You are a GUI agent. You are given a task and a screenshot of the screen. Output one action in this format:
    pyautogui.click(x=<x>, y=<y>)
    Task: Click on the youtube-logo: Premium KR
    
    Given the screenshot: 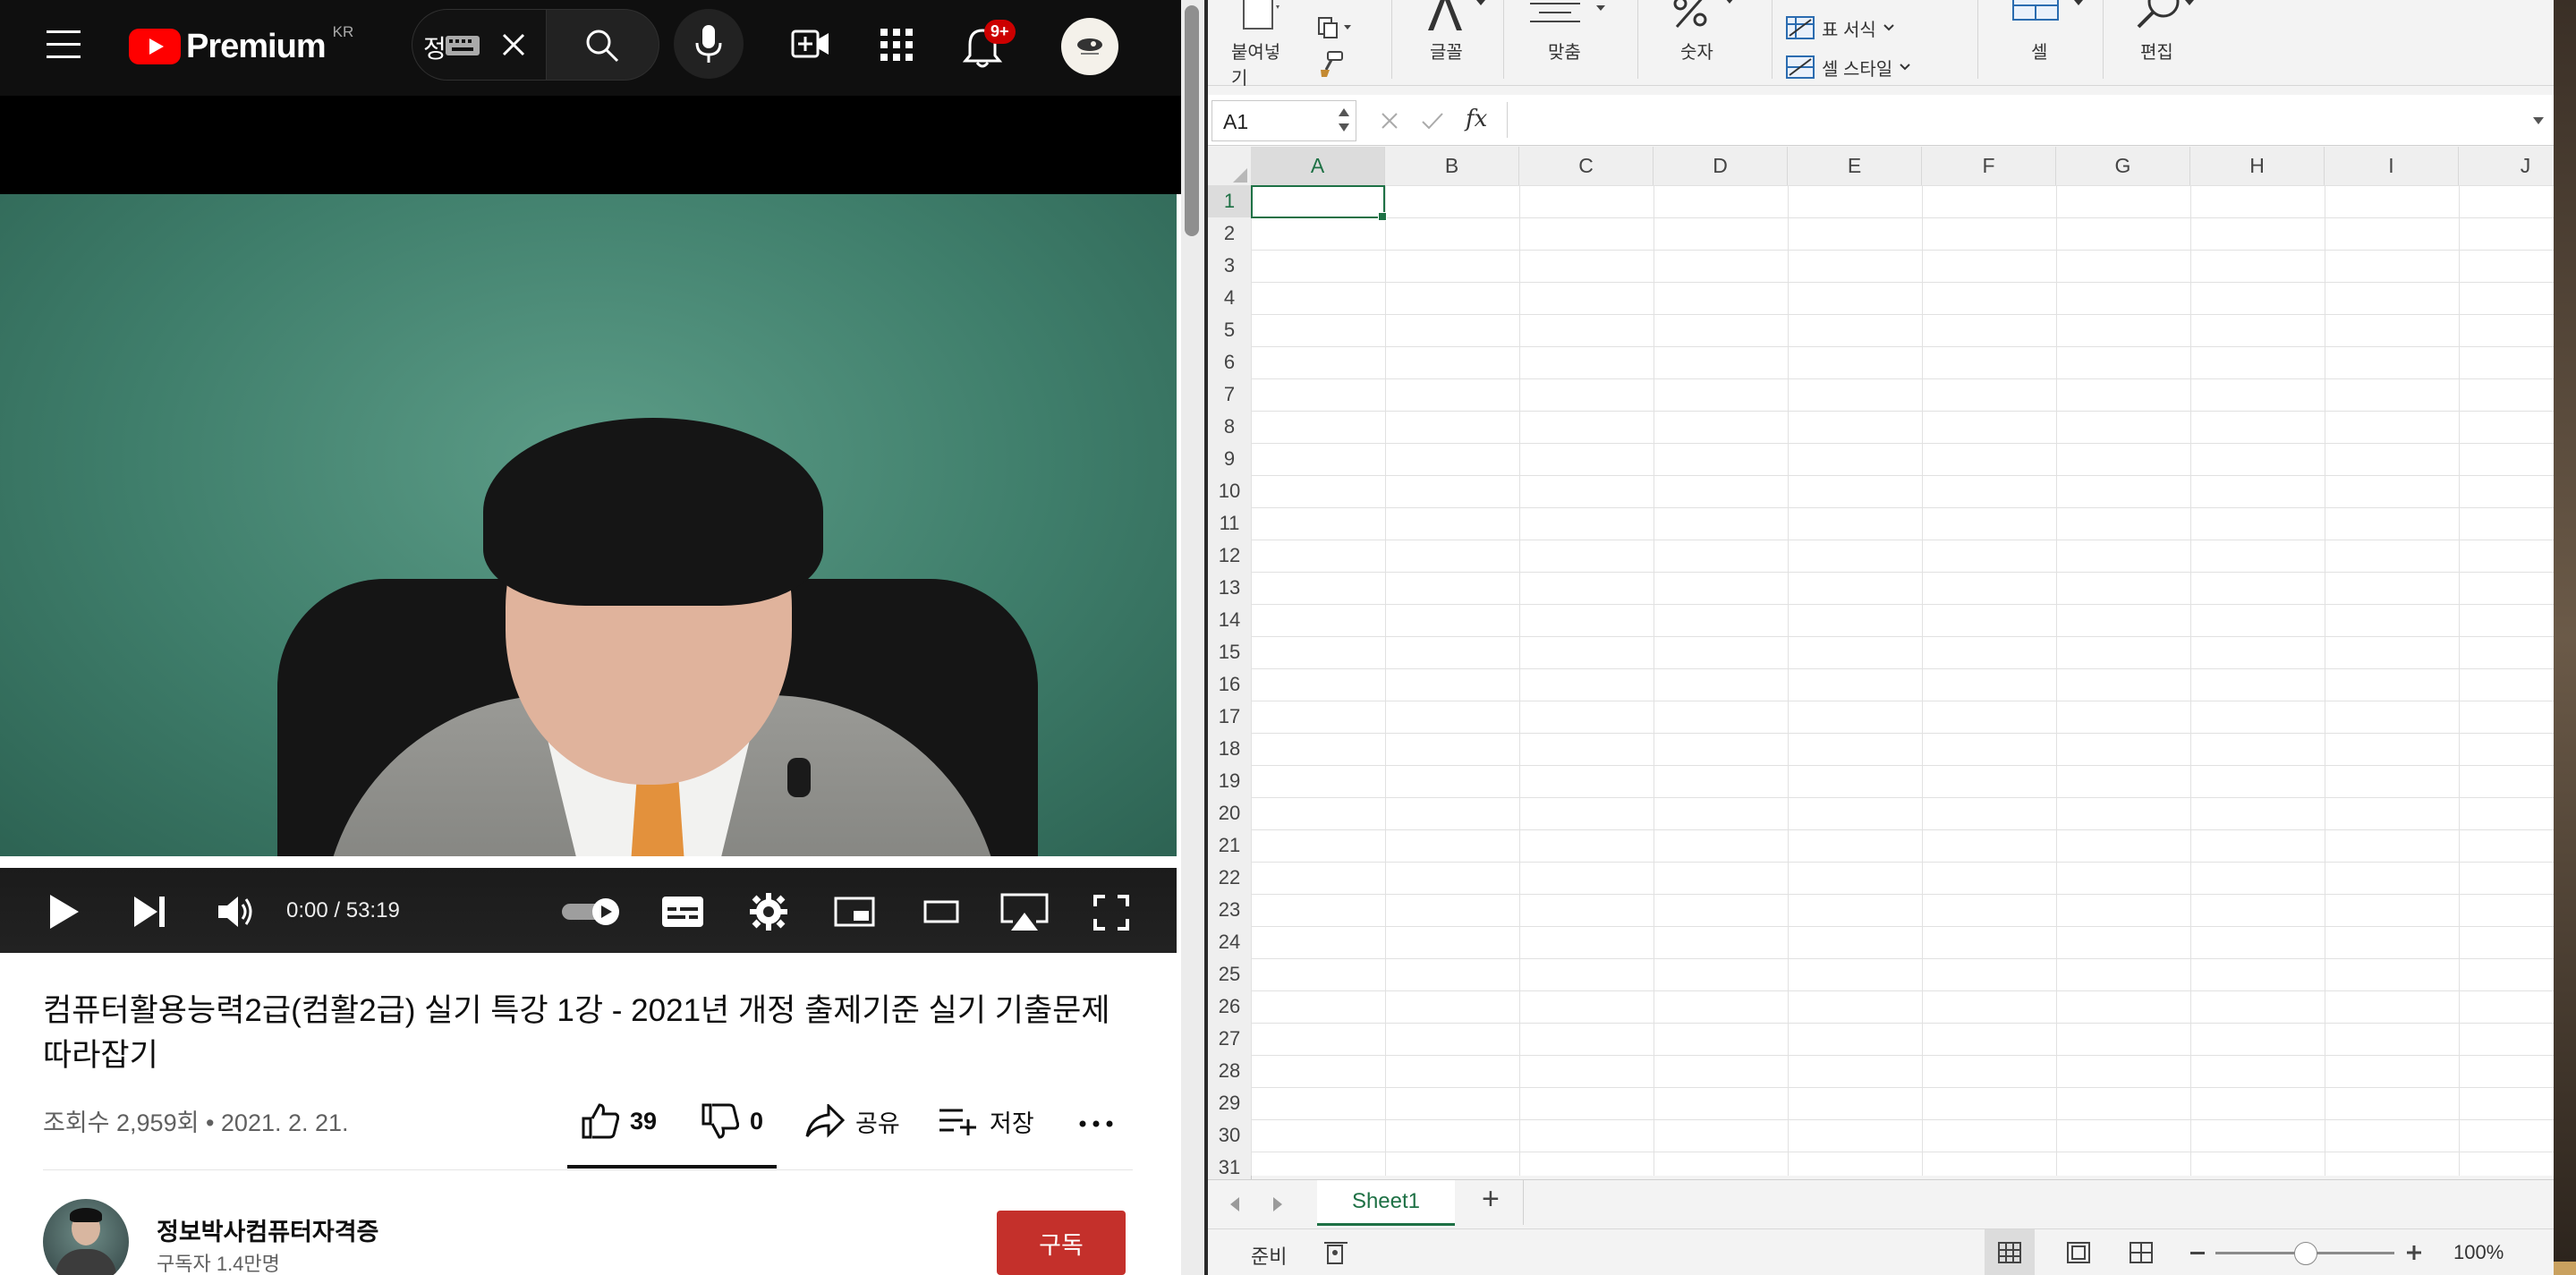 What is the action you would take?
    pyautogui.click(x=241, y=45)
    